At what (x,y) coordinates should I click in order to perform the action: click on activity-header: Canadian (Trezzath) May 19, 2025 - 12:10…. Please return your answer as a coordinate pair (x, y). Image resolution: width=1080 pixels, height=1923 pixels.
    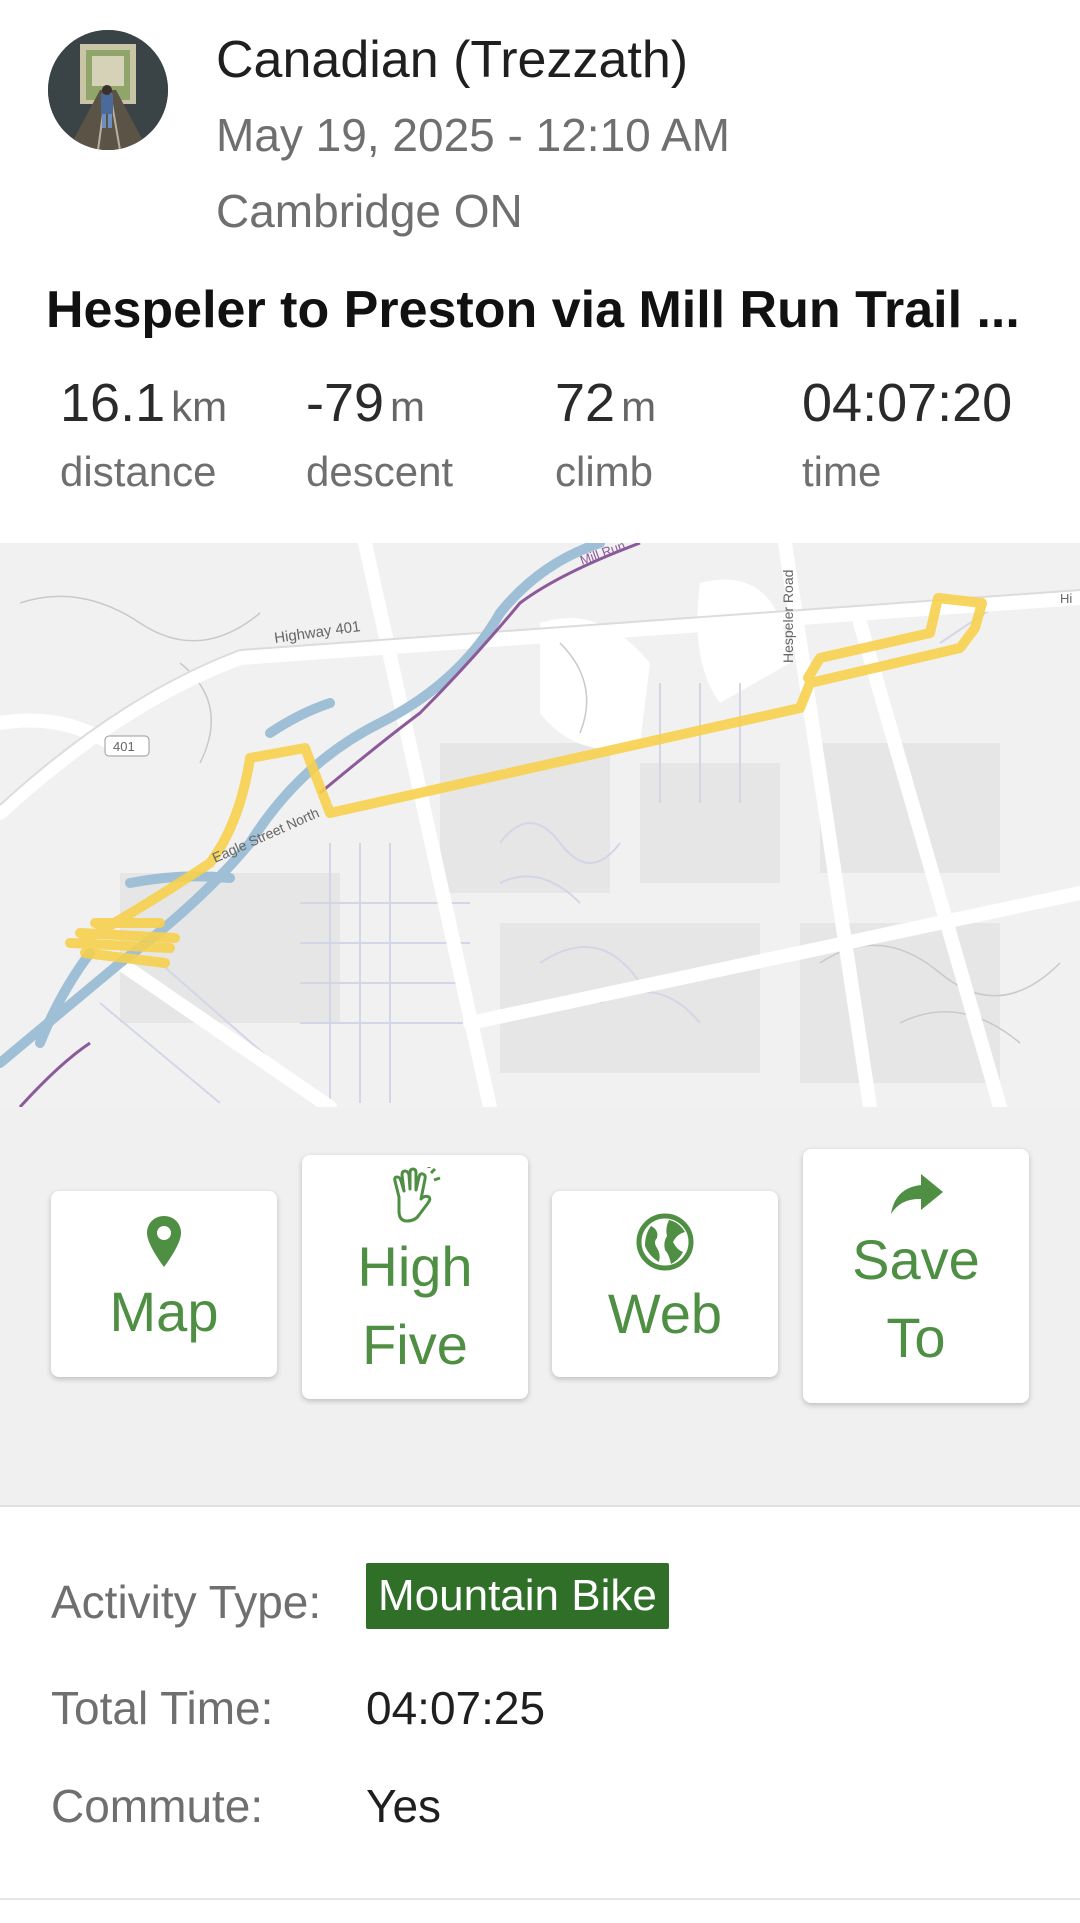
    Looking at the image, I should click on (540, 130).